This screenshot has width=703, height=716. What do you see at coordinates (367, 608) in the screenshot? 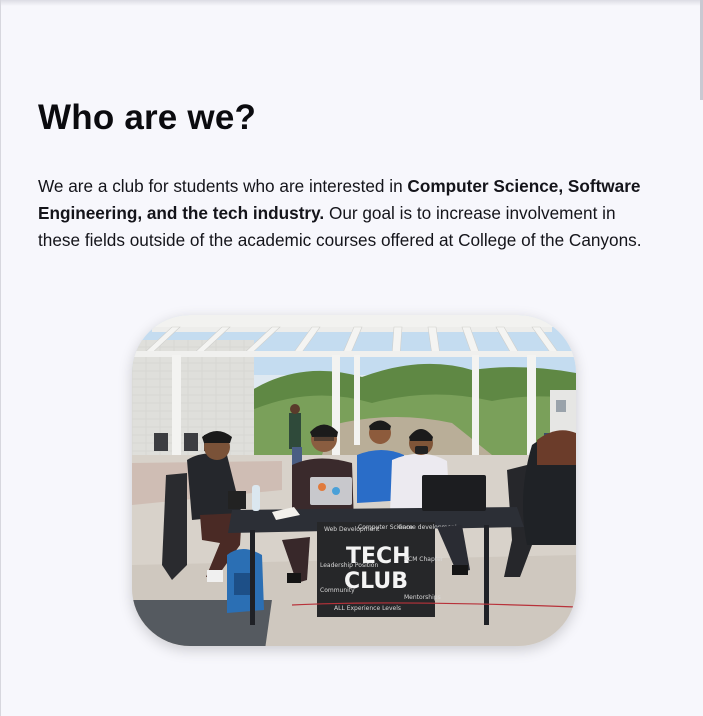
I see `sign-note-levels: ALL Experience Levels` at bounding box center [367, 608].